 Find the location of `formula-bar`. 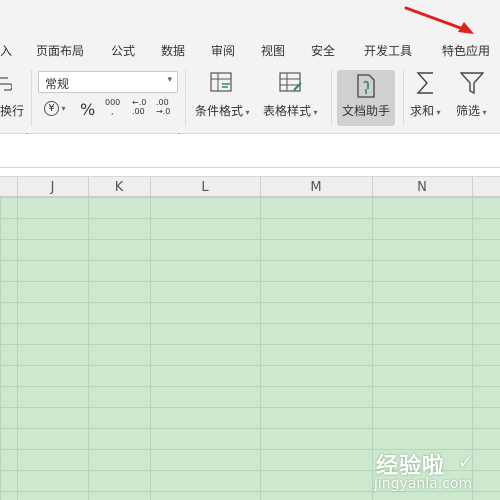

formula-bar is located at coordinates (250, 151).